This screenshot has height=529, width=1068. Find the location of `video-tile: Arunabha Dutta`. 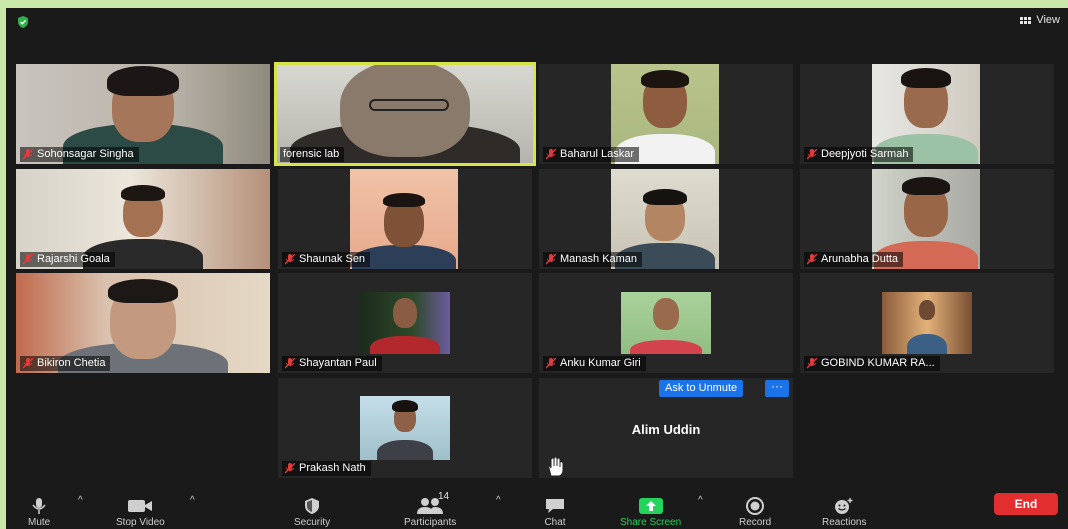

video-tile: Arunabha Dutta is located at coordinates (927, 219).